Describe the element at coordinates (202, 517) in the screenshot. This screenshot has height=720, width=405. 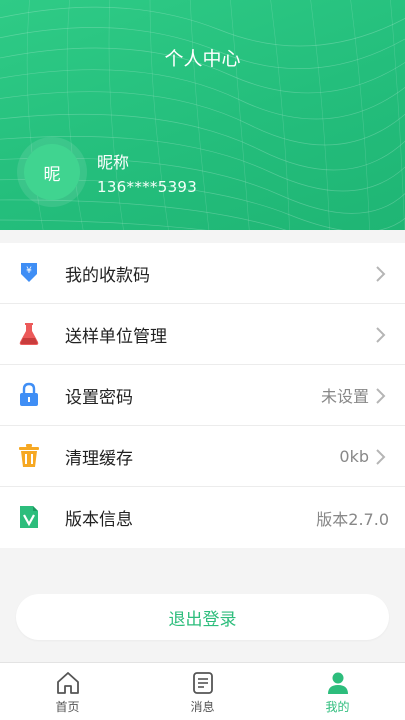
I see `menu-item-version-info: 版本信息 版本2.7.0` at that location.